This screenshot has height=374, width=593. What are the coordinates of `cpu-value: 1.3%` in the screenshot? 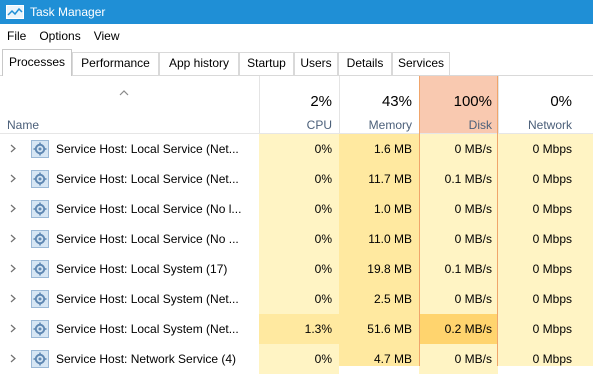 It's located at (318, 329).